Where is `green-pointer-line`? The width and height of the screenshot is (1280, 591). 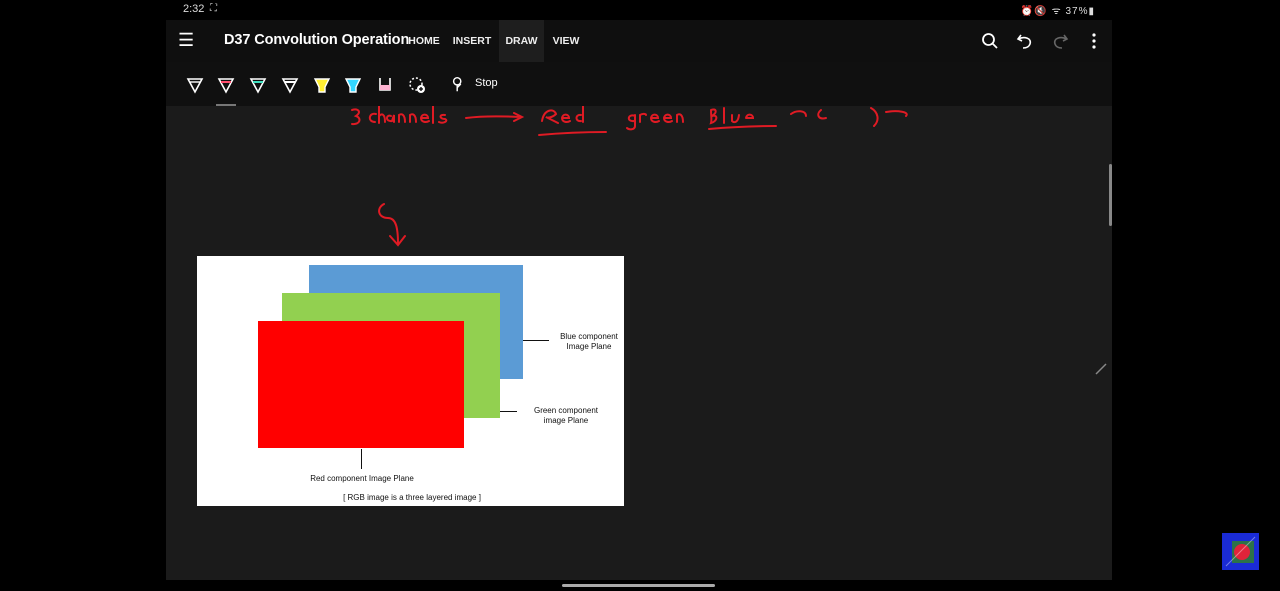 green-pointer-line is located at coordinates (508, 411).